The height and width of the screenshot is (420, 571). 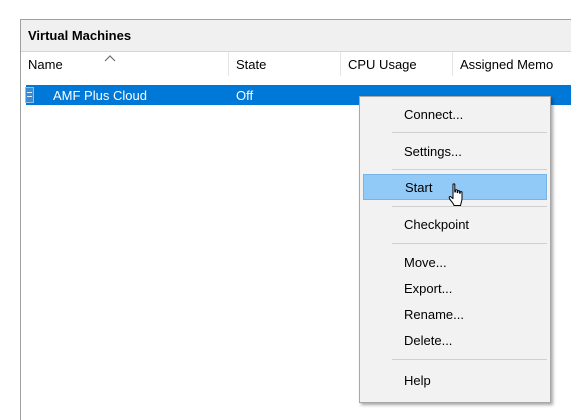 What do you see at coordinates (455, 225) in the screenshot?
I see `menu-item-checkpoint: Checkpoint` at bounding box center [455, 225].